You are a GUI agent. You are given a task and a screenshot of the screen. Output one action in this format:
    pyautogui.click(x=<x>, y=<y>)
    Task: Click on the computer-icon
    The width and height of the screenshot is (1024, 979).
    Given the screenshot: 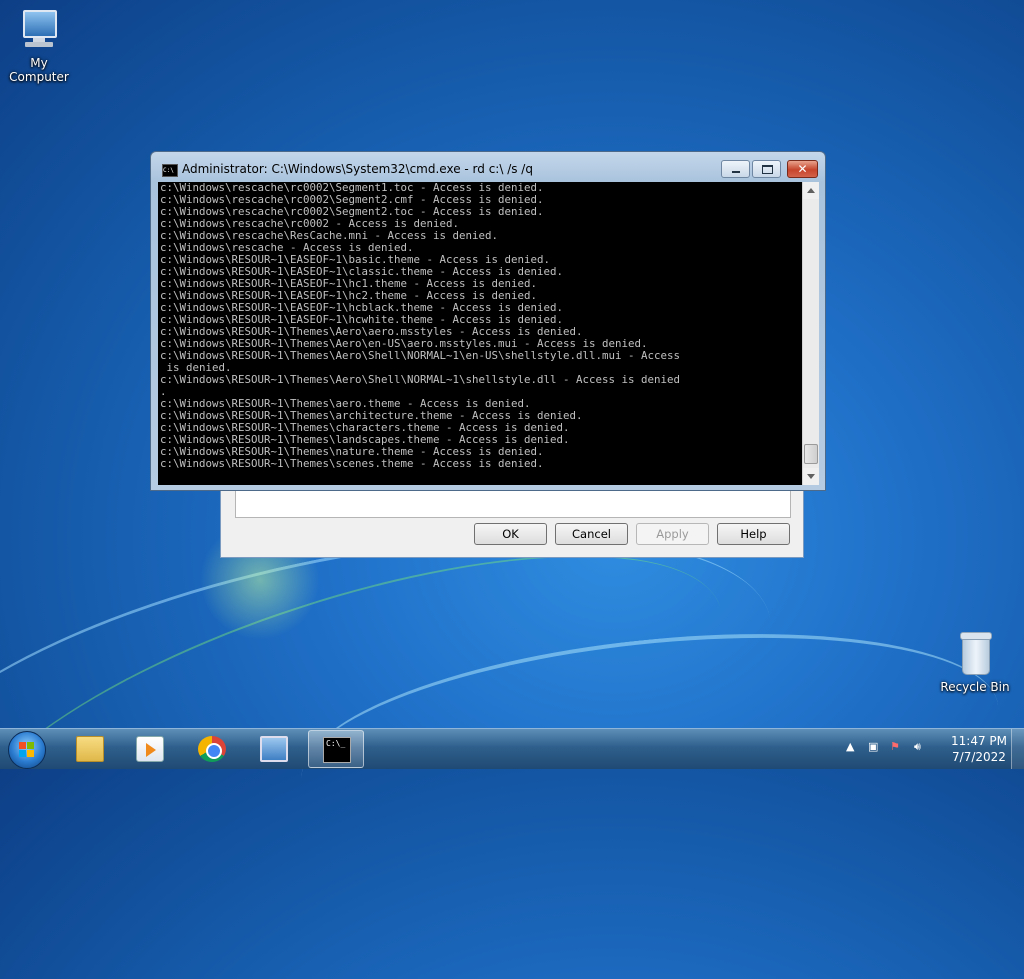 What is the action you would take?
    pyautogui.click(x=39, y=30)
    